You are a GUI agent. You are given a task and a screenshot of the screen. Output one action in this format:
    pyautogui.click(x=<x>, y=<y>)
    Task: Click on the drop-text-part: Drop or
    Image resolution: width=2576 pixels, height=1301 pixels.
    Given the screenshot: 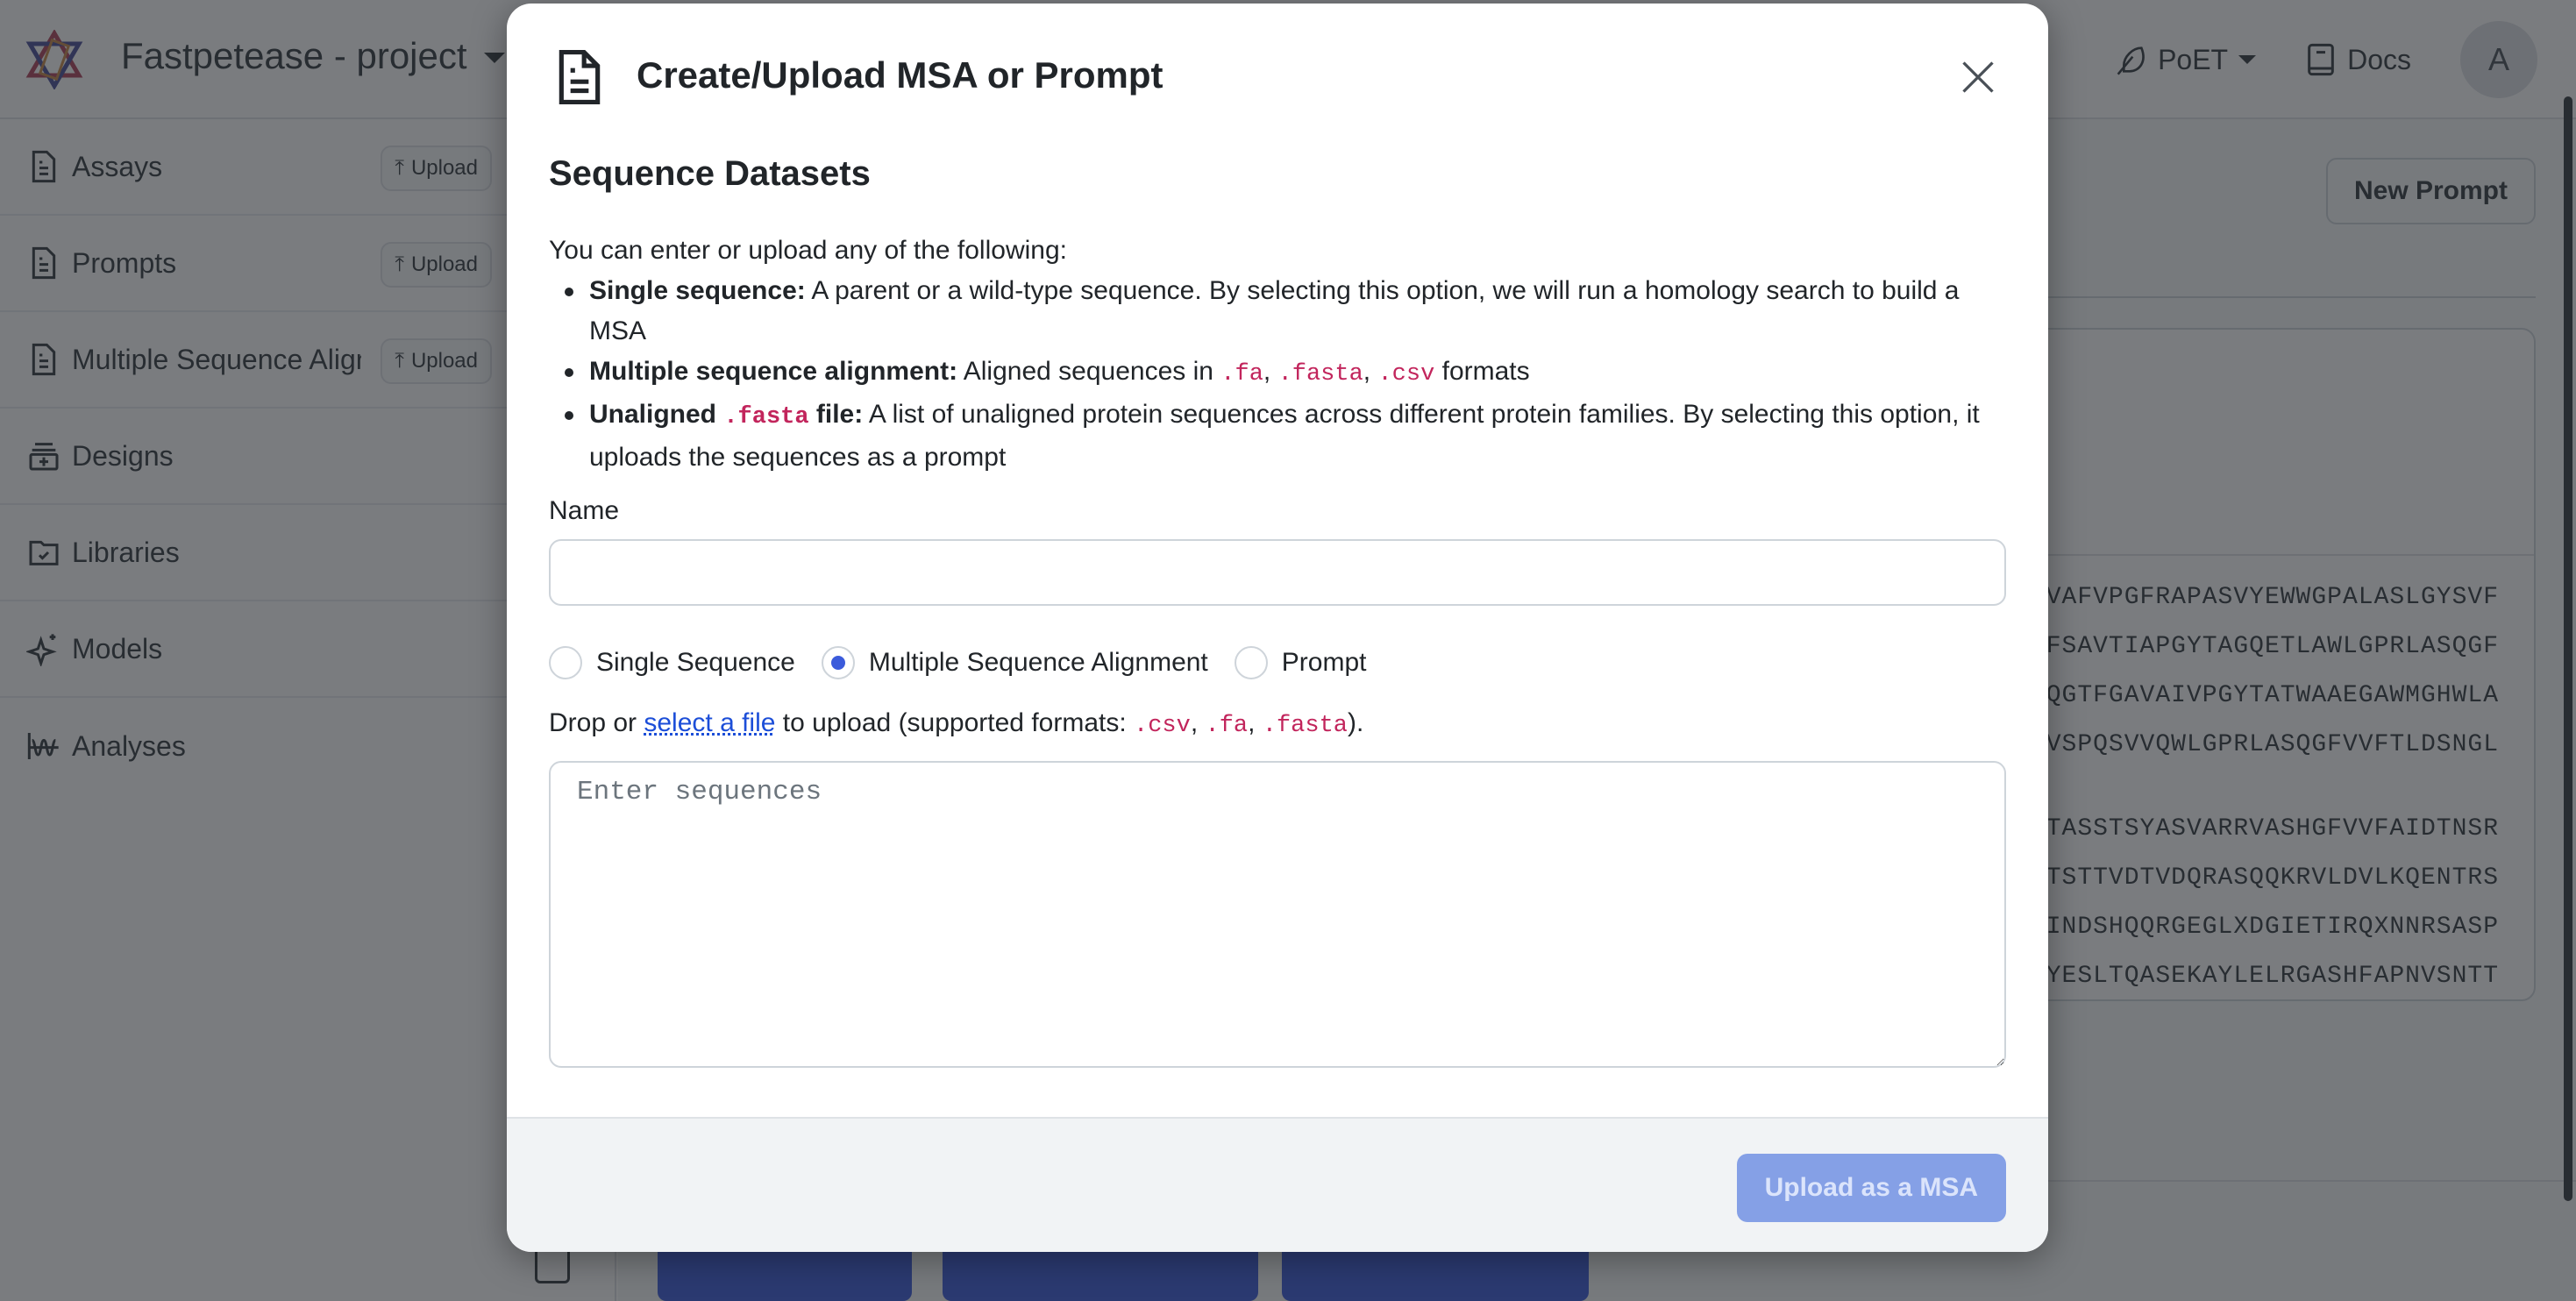 What is the action you would take?
    pyautogui.click(x=596, y=722)
    